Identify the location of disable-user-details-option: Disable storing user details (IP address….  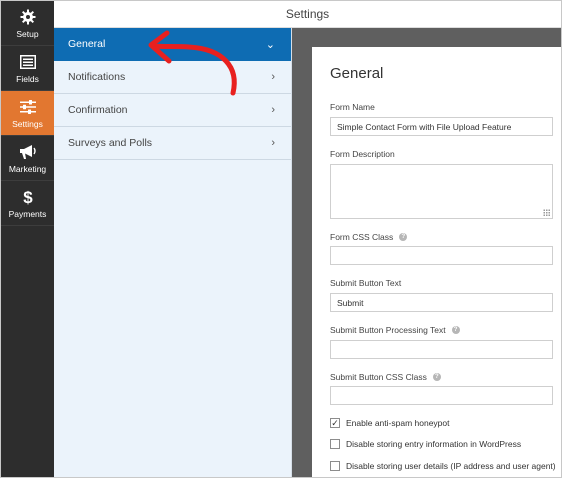
(443, 466).